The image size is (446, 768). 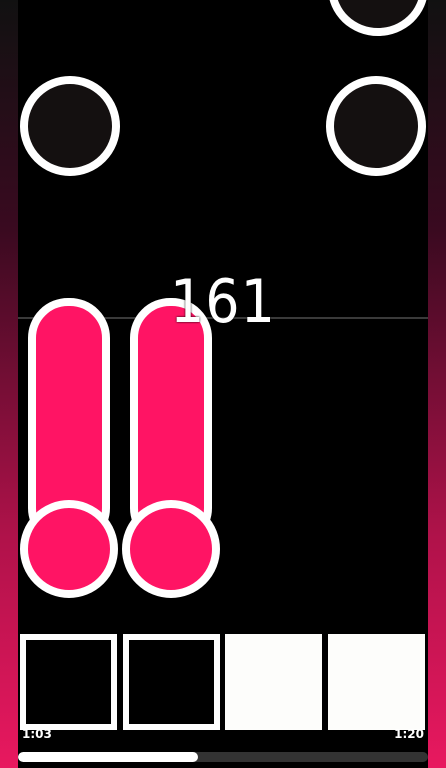 I want to click on lane-3-key, so click(x=273, y=682).